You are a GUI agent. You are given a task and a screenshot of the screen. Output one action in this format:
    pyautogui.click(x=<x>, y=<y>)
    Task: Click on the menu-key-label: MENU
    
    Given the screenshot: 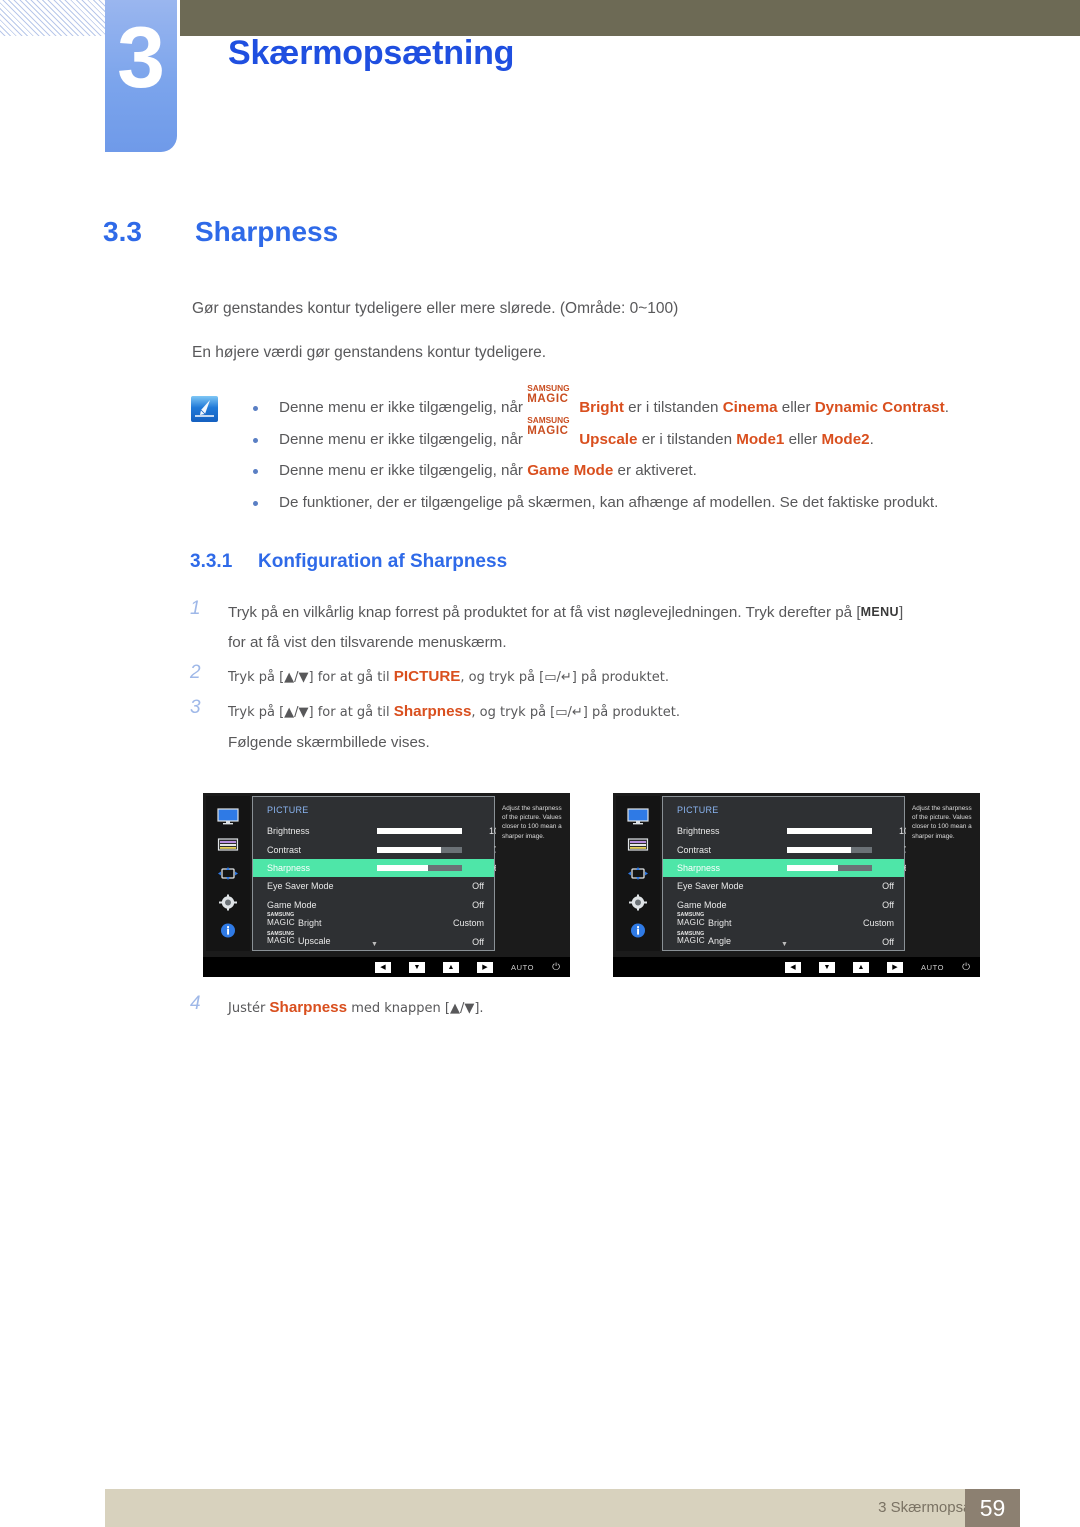 What is the action you would take?
    pyautogui.click(x=879, y=612)
    